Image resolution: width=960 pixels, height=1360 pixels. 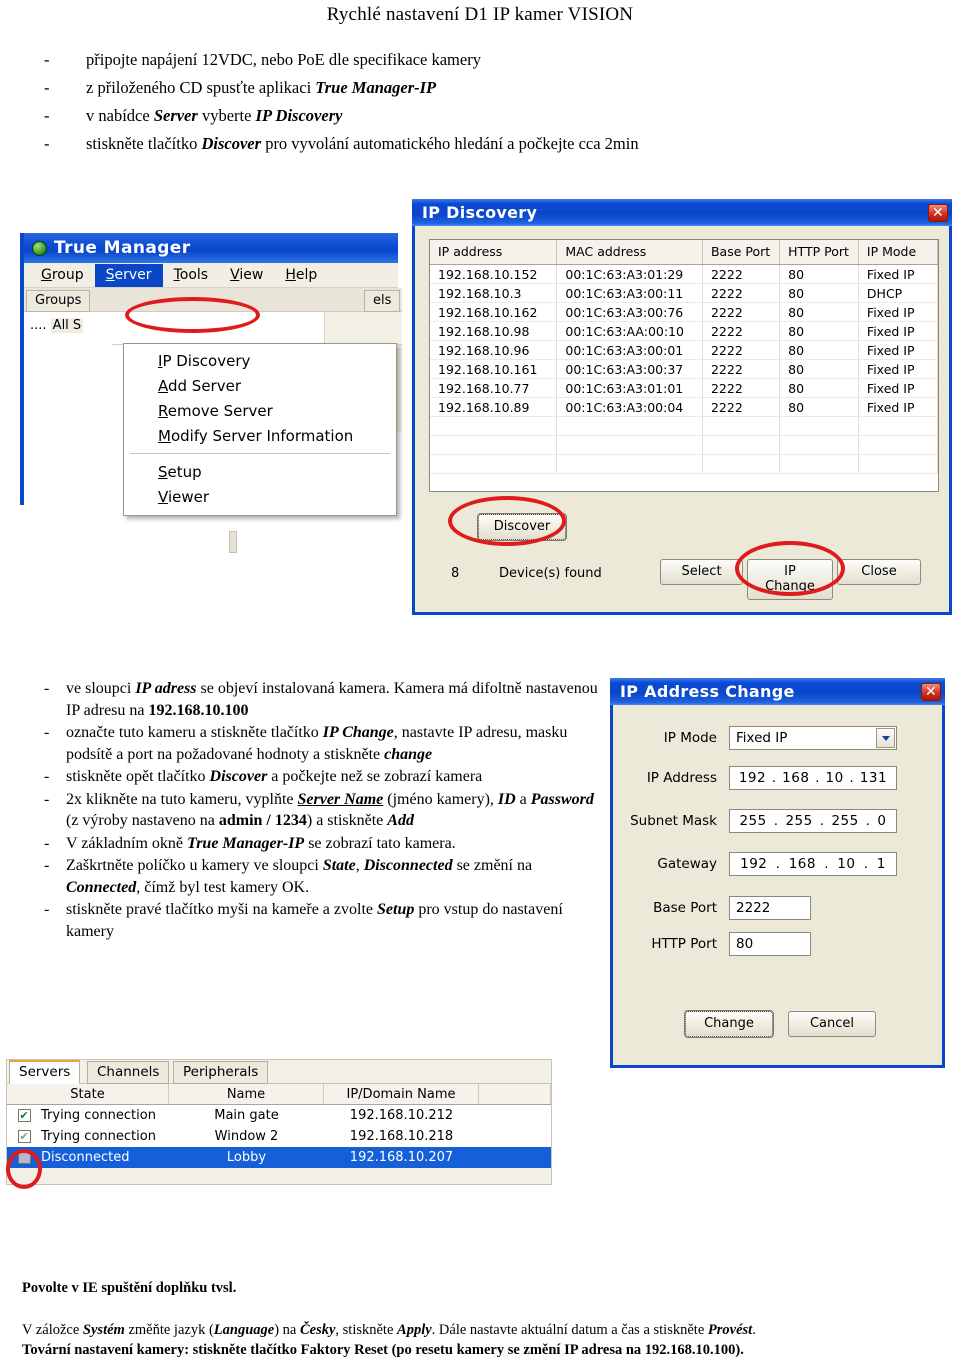 What do you see at coordinates (279, 1072) in the screenshot?
I see `servers-tab-row: Servers Channels Peripherals` at bounding box center [279, 1072].